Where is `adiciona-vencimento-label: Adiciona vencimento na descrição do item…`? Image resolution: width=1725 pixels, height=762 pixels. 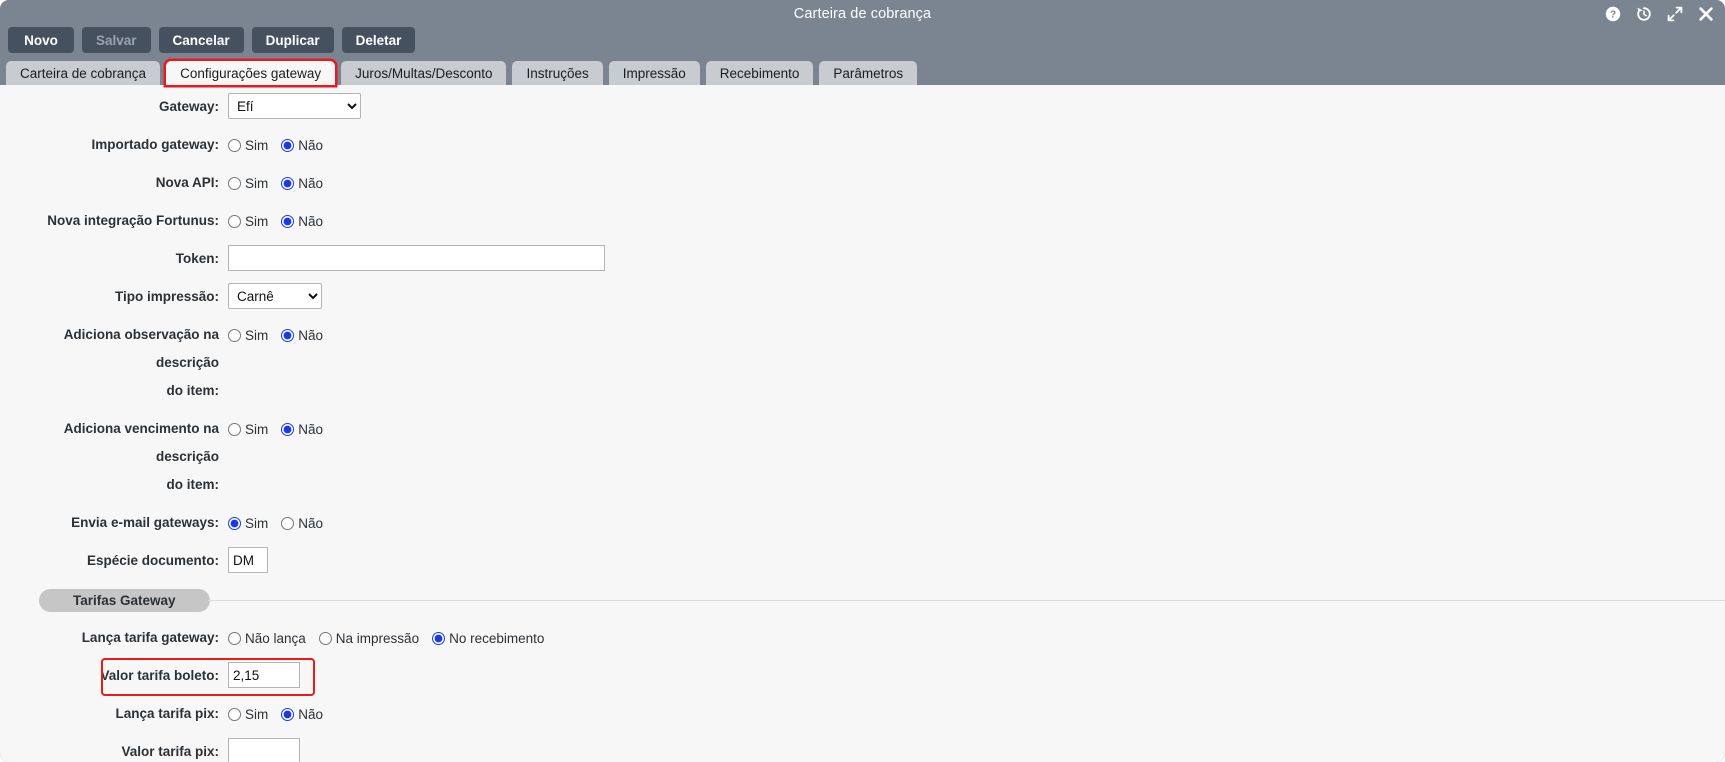
adiciona-vencimento-label: Adiciona vencimento na descrição do item… is located at coordinates (114, 457).